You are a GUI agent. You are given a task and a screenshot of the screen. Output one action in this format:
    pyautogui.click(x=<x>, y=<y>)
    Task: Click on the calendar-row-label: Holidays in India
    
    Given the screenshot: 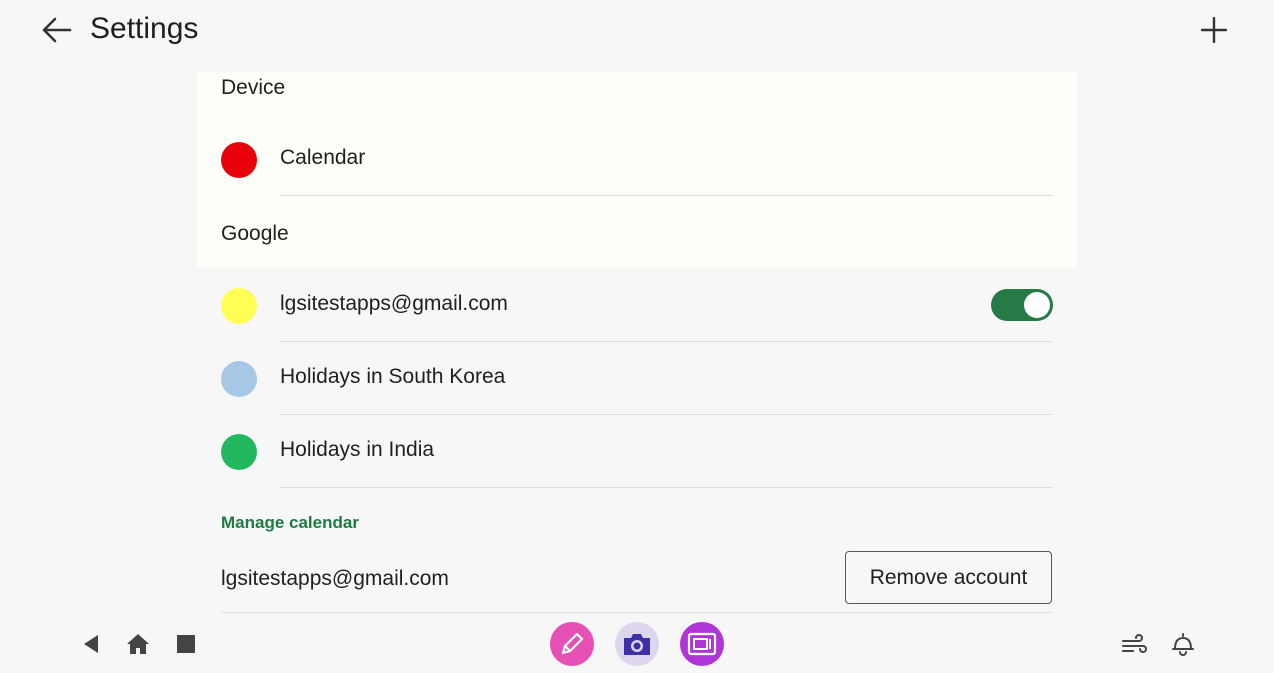 What is the action you would take?
    pyautogui.click(x=357, y=449)
    